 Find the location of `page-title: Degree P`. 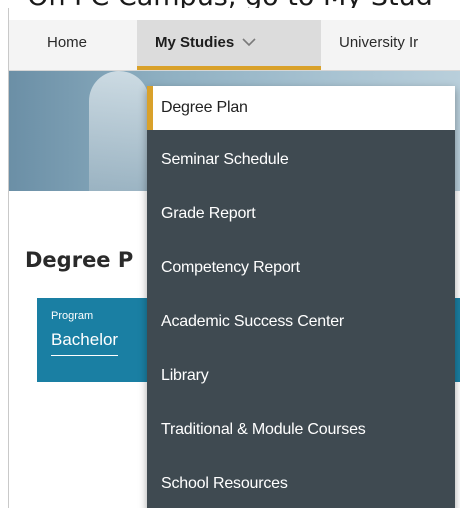

page-title: Degree P is located at coordinates (79, 260).